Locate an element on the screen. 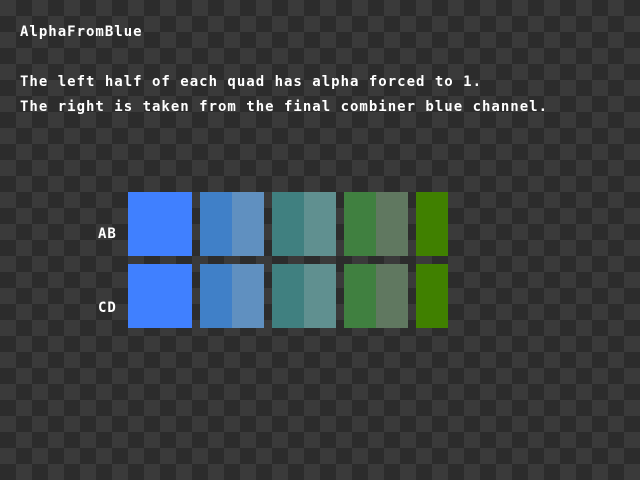  page-title: AlphaFromBlue is located at coordinates (81, 32).